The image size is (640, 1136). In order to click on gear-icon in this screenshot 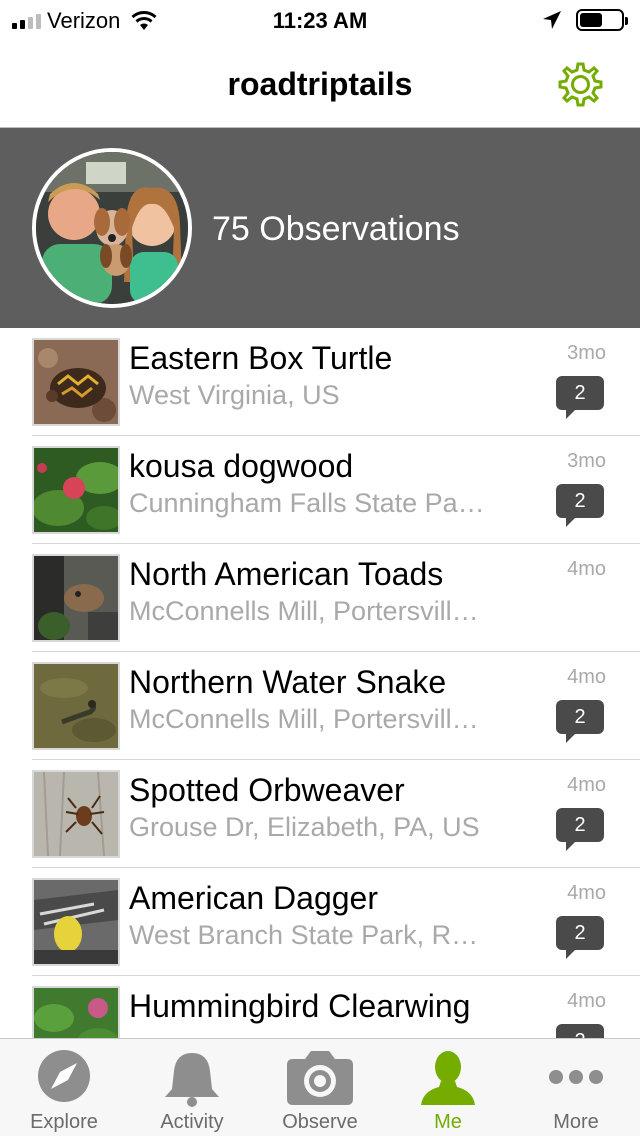, I will do `click(579, 85)`.